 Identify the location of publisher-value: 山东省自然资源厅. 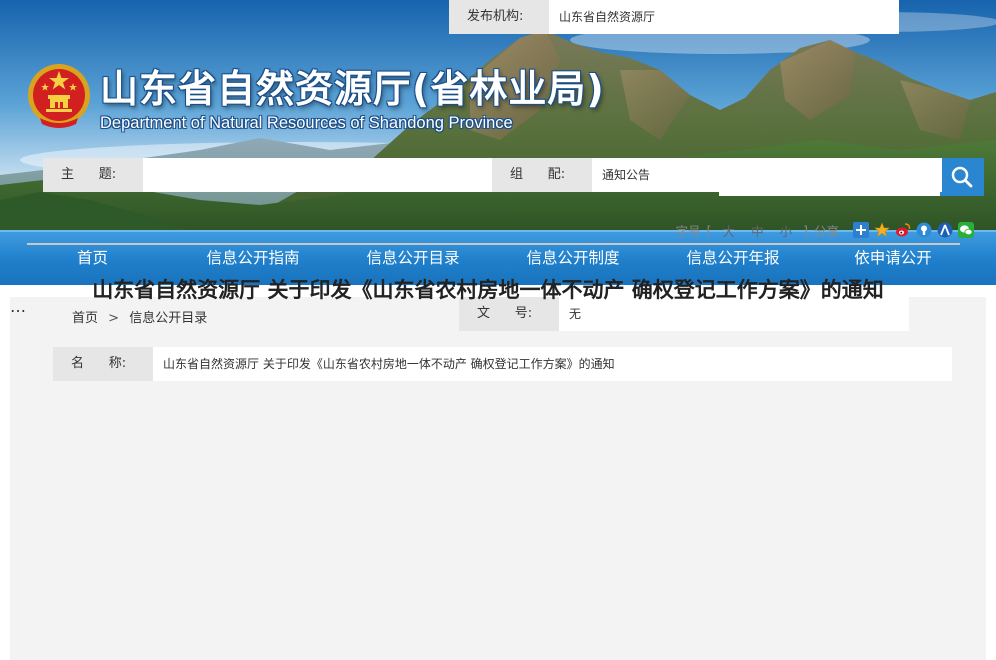
(724, 17).